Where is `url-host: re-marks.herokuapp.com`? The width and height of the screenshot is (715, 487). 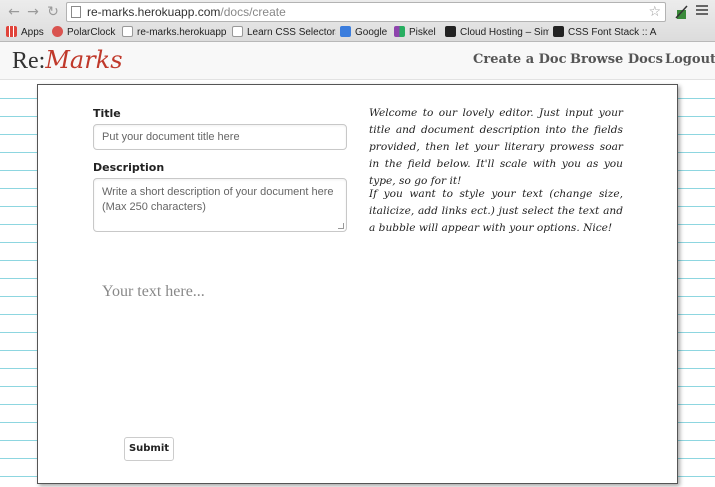
url-host: re-marks.herokuapp.com is located at coordinates (154, 12).